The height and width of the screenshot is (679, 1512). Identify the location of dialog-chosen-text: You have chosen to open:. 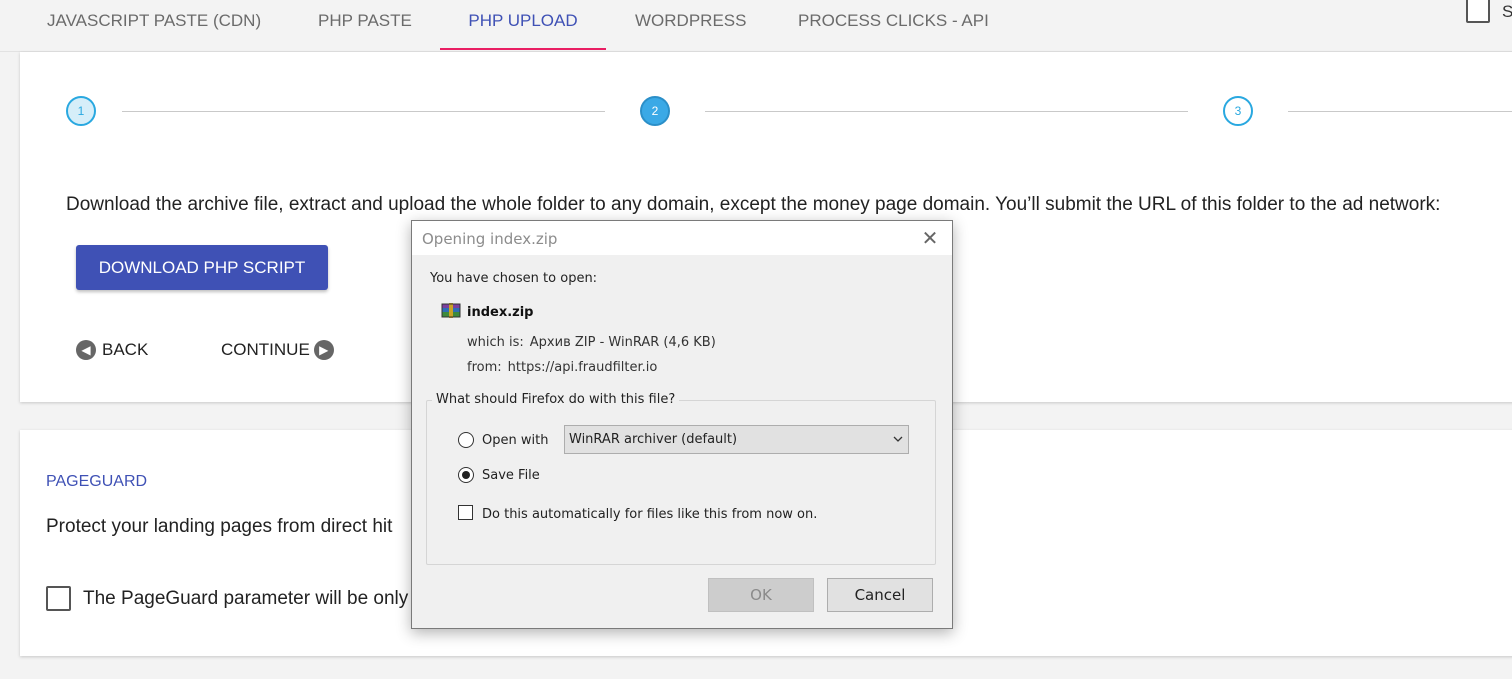
(514, 278).